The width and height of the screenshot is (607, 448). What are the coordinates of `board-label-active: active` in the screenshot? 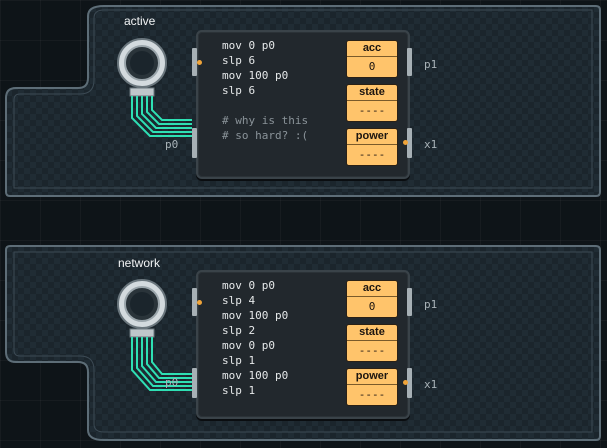 It's located at (140, 21).